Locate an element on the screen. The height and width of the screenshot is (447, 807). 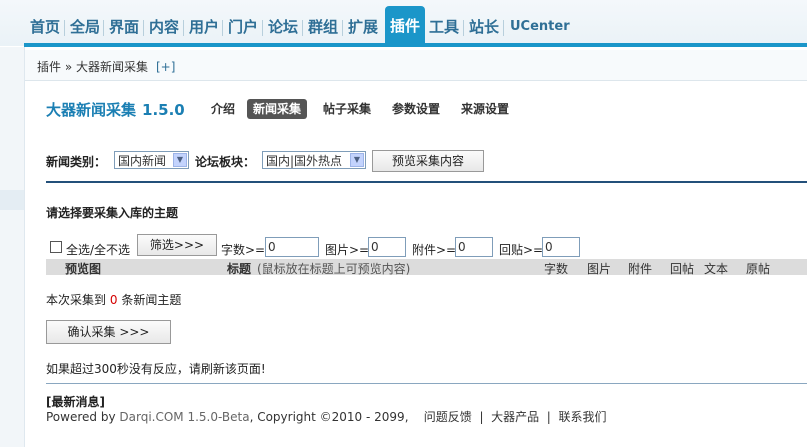
nav-interface: 界面 is located at coordinates (124, 27).